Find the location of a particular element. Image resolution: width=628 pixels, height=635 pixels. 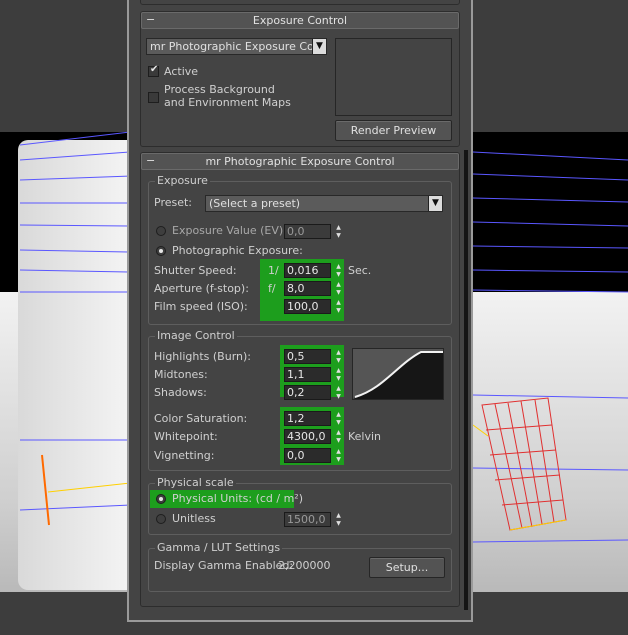

midtones-spinner: 1,1 ▲ ▼ is located at coordinates (314, 374).